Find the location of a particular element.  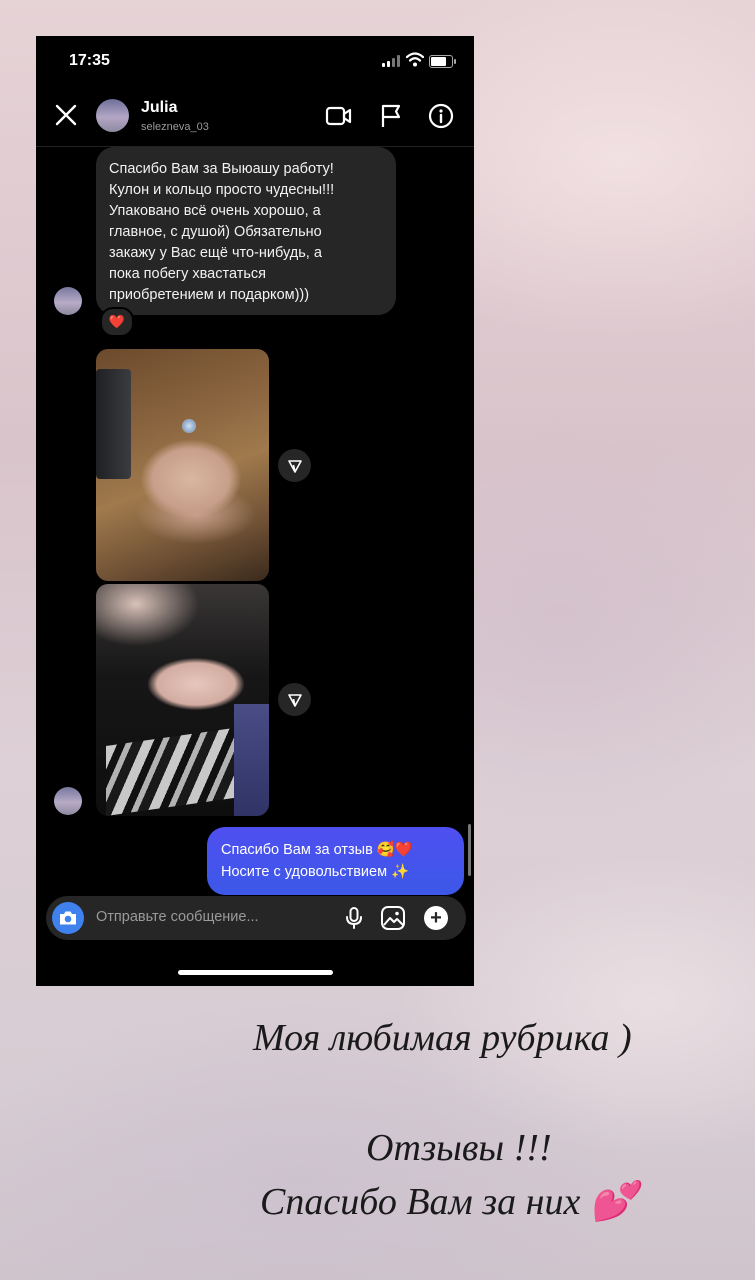

contact-username: selezneva_03 is located at coordinates (175, 127).